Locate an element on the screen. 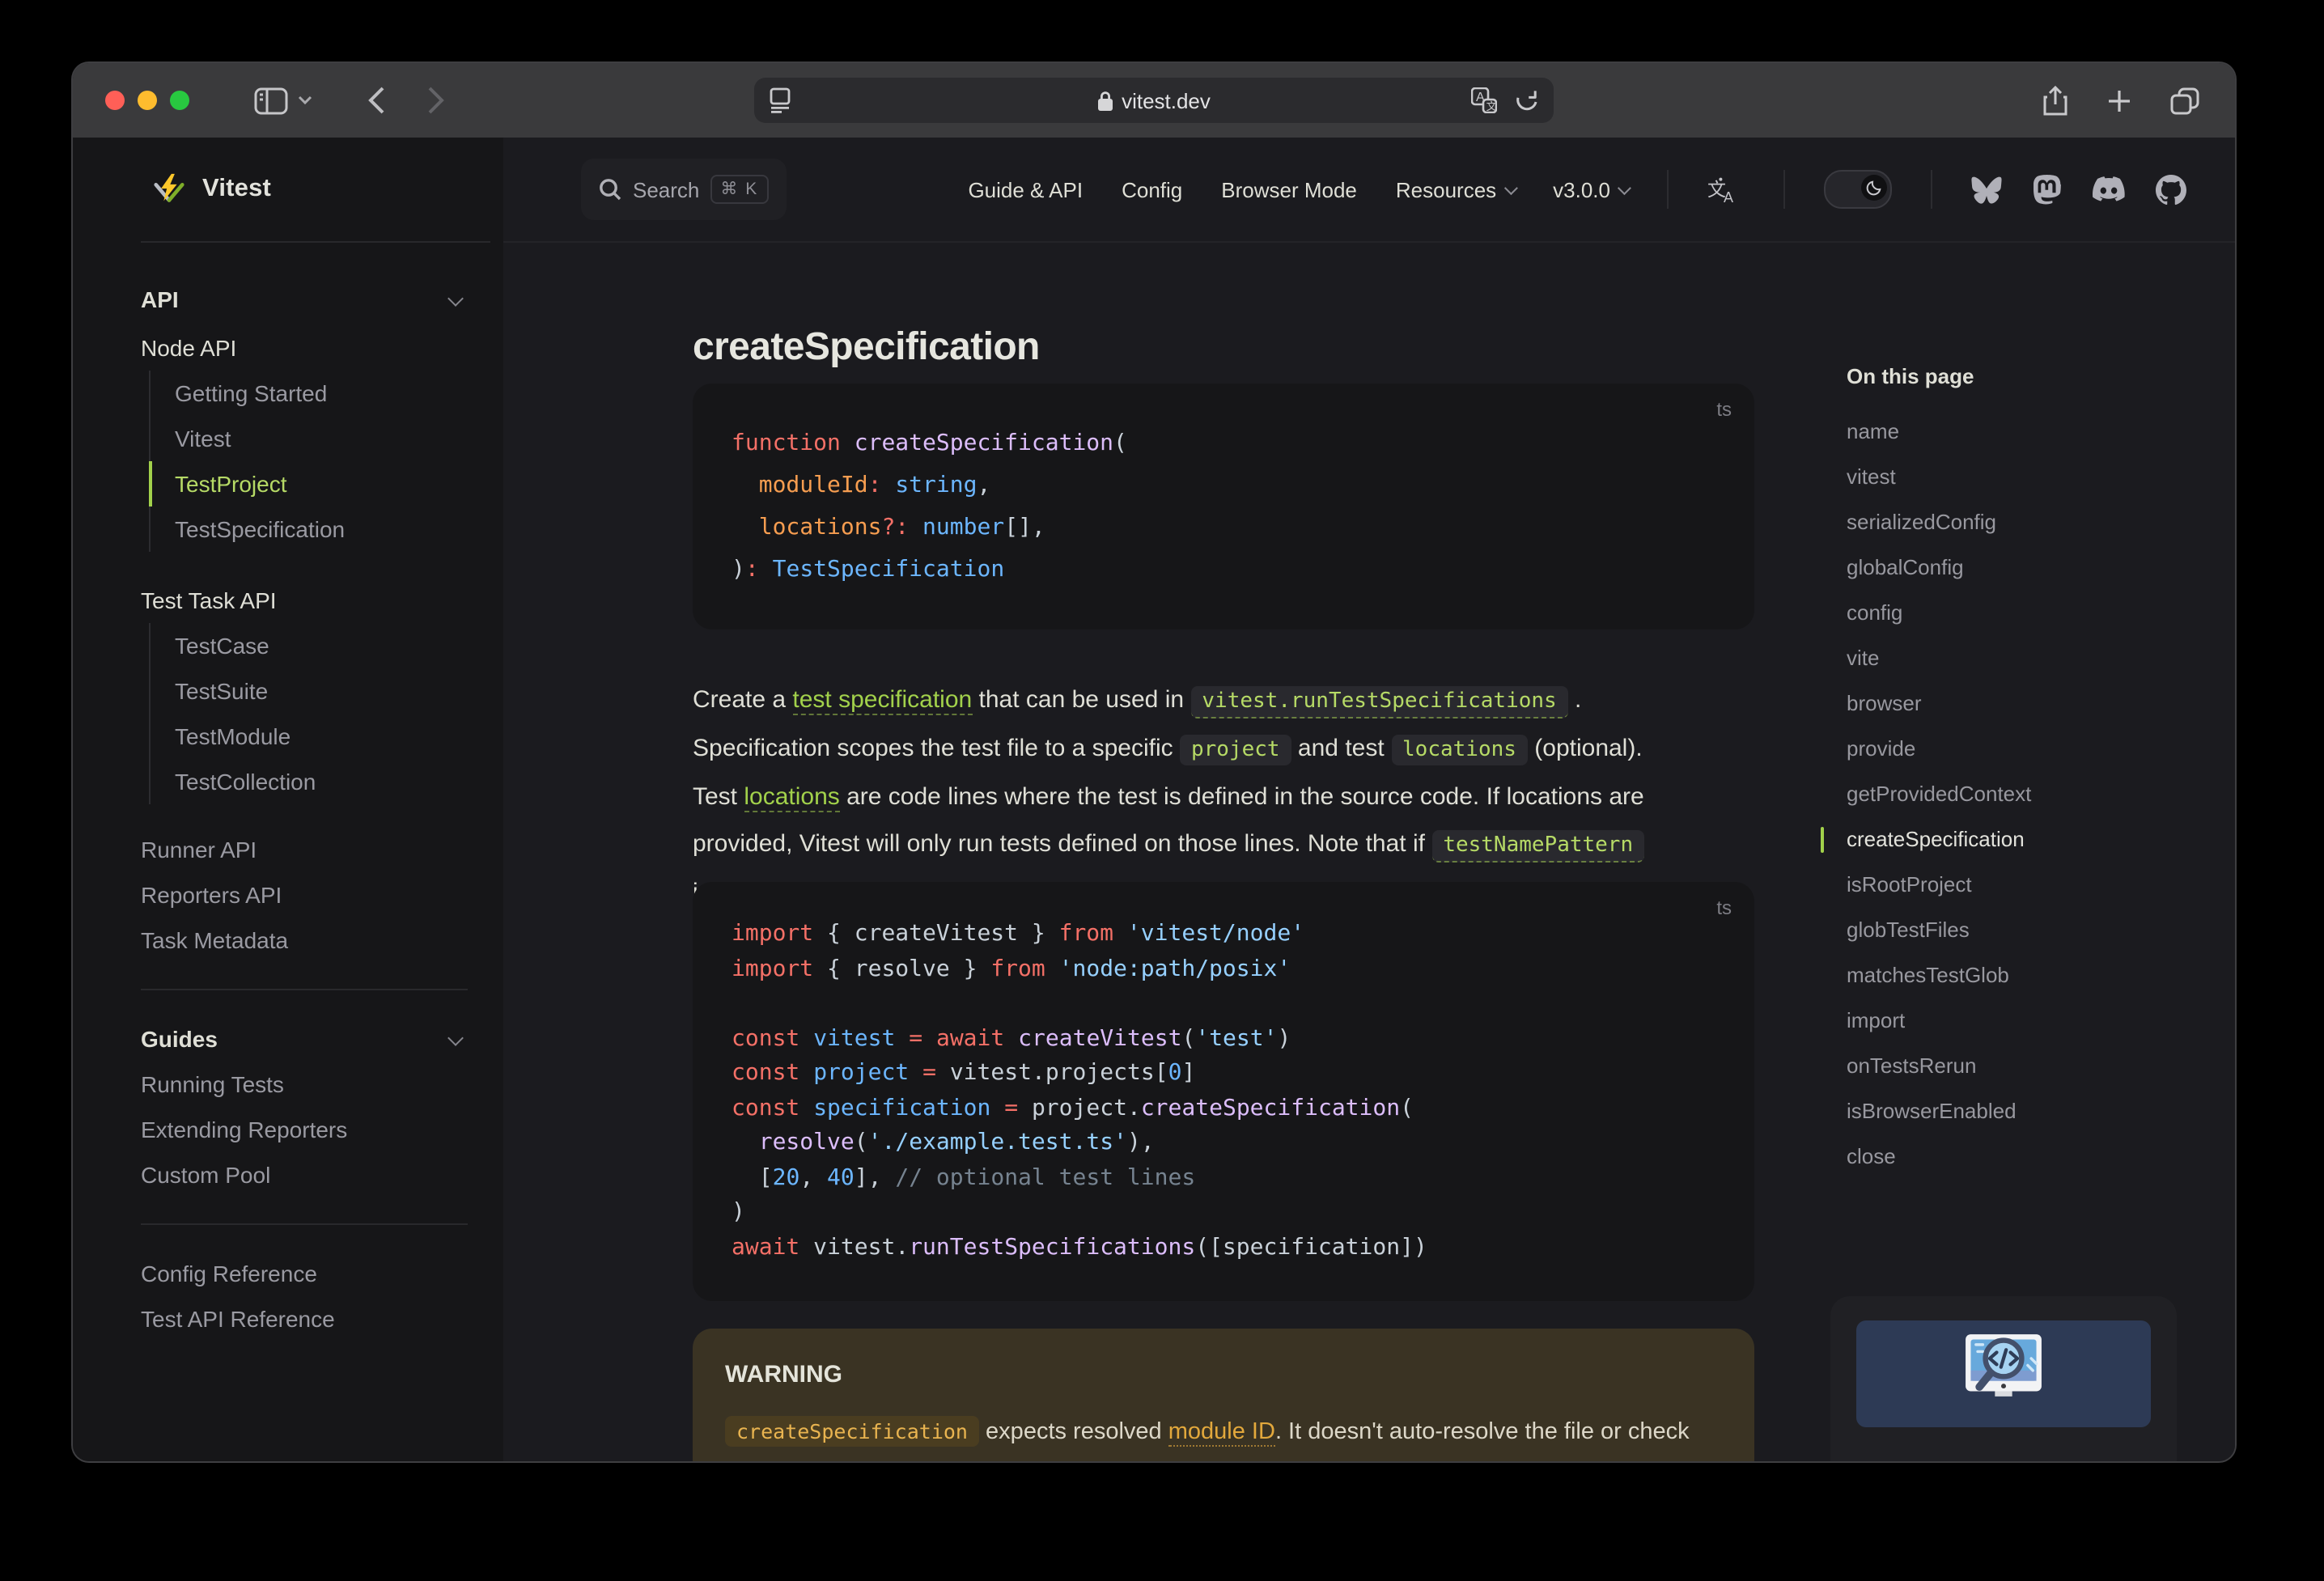  sidebar-item-runner-api: Runner API is located at coordinates (309, 849).